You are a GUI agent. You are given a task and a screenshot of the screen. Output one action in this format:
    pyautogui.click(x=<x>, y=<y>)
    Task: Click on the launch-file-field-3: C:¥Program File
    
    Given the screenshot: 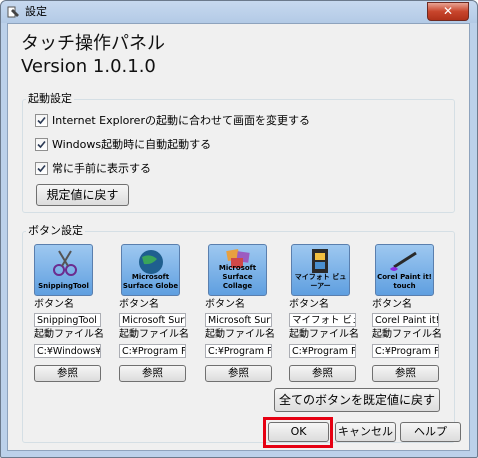 What is the action you would take?
    pyautogui.click(x=238, y=351)
    